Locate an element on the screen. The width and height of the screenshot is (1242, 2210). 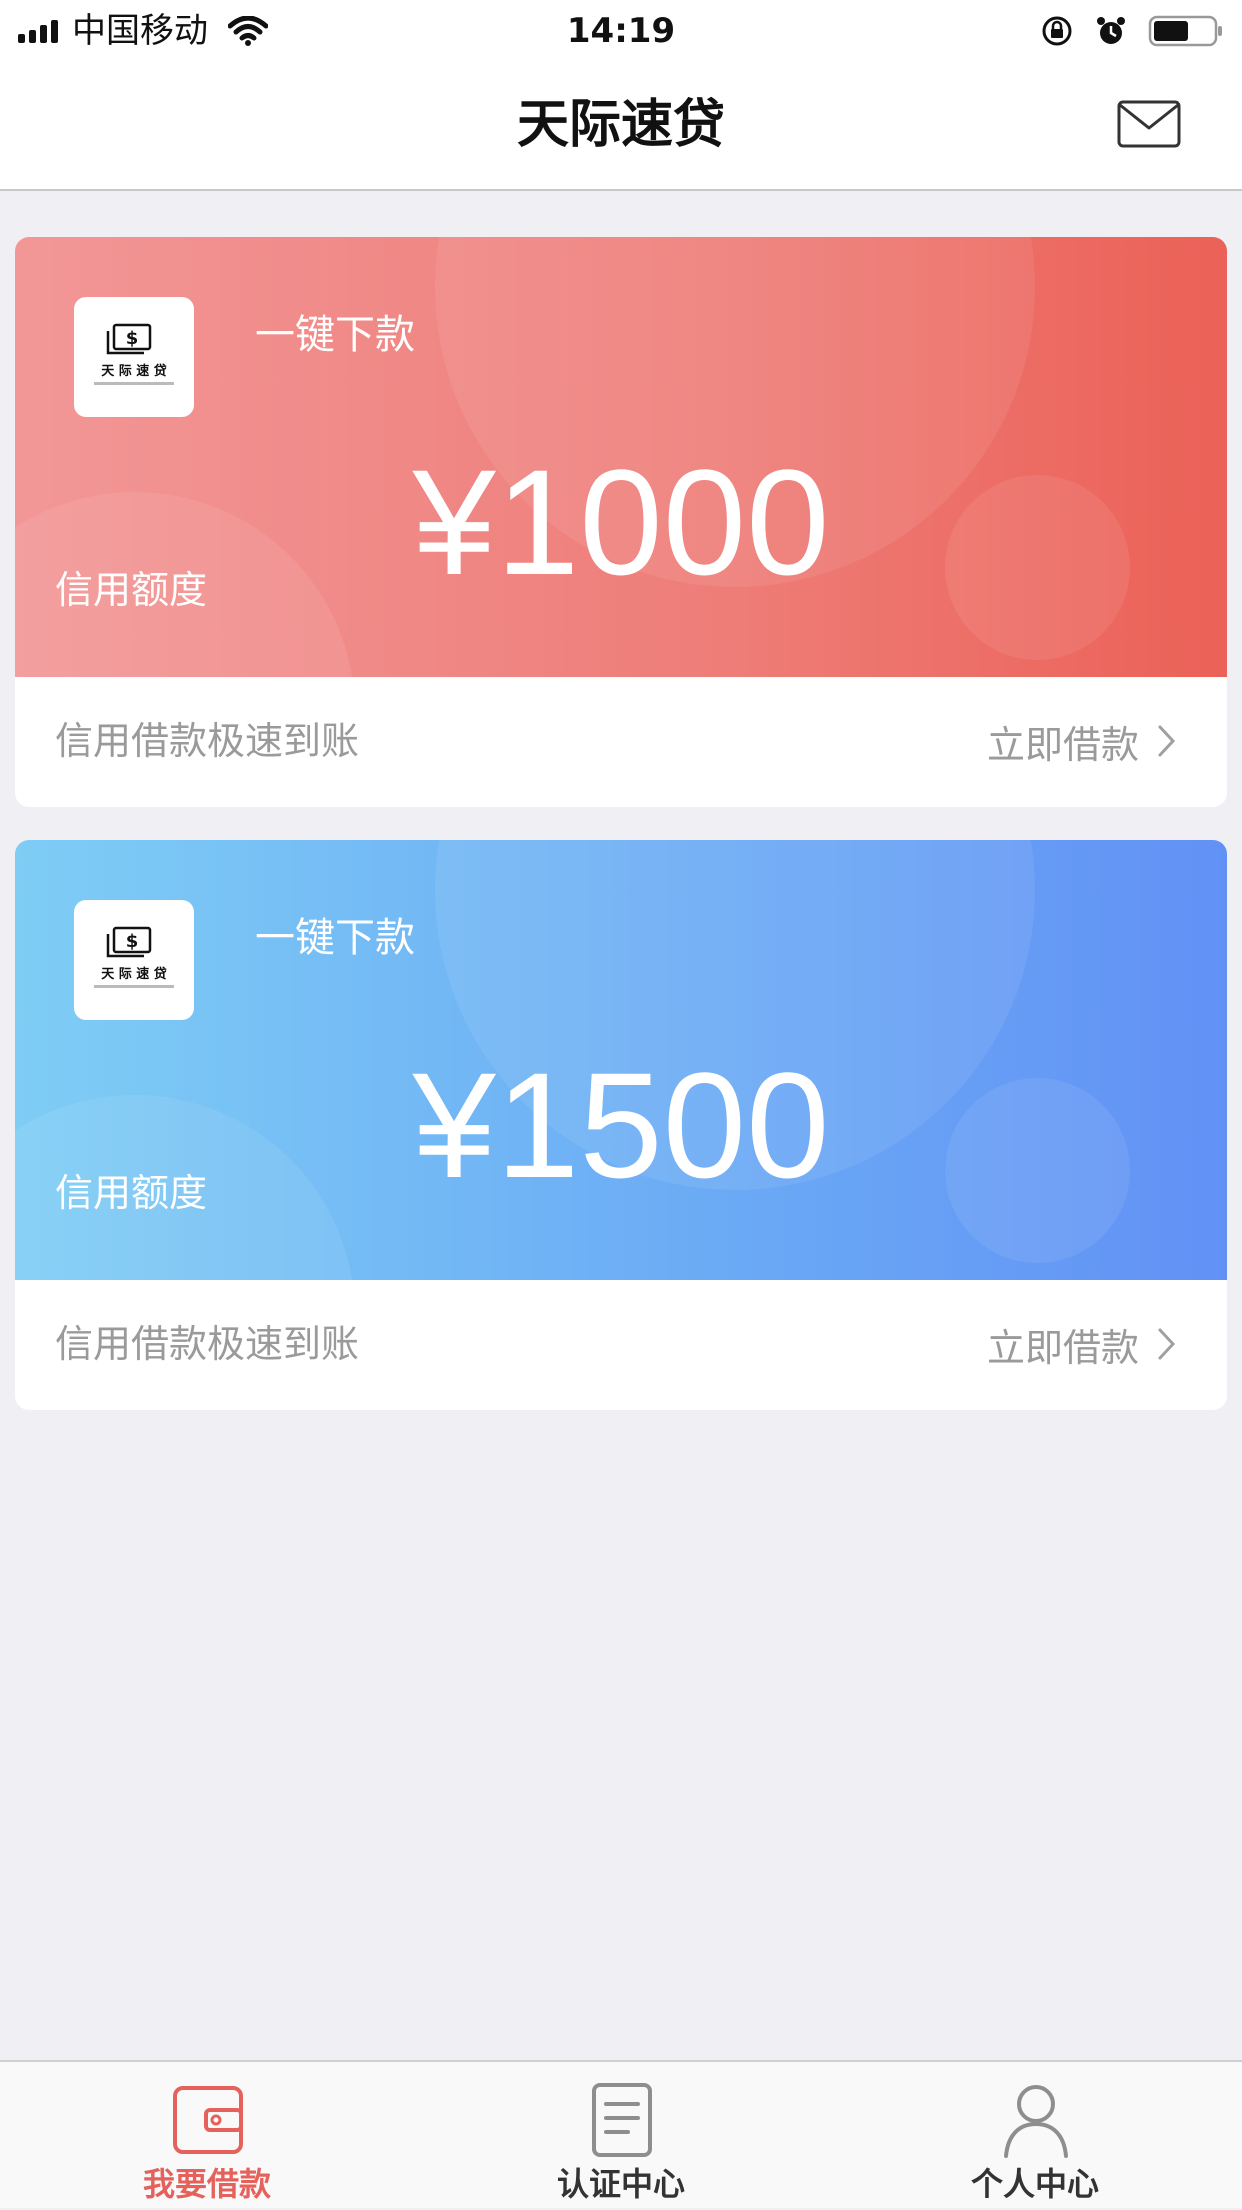
status-right is located at coordinates (1132, 31).